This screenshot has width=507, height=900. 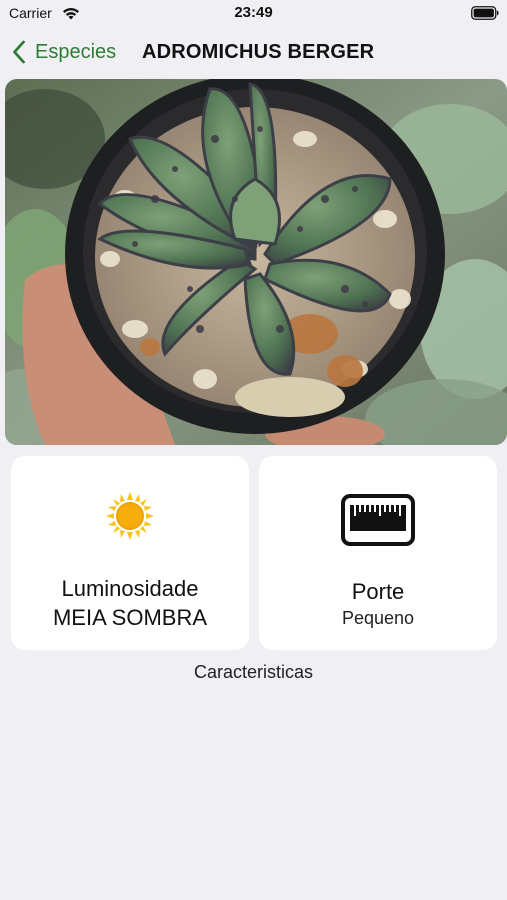 What do you see at coordinates (130, 553) in the screenshot?
I see `luminosity-card: Luminosidade MEIA SOMBRA` at bounding box center [130, 553].